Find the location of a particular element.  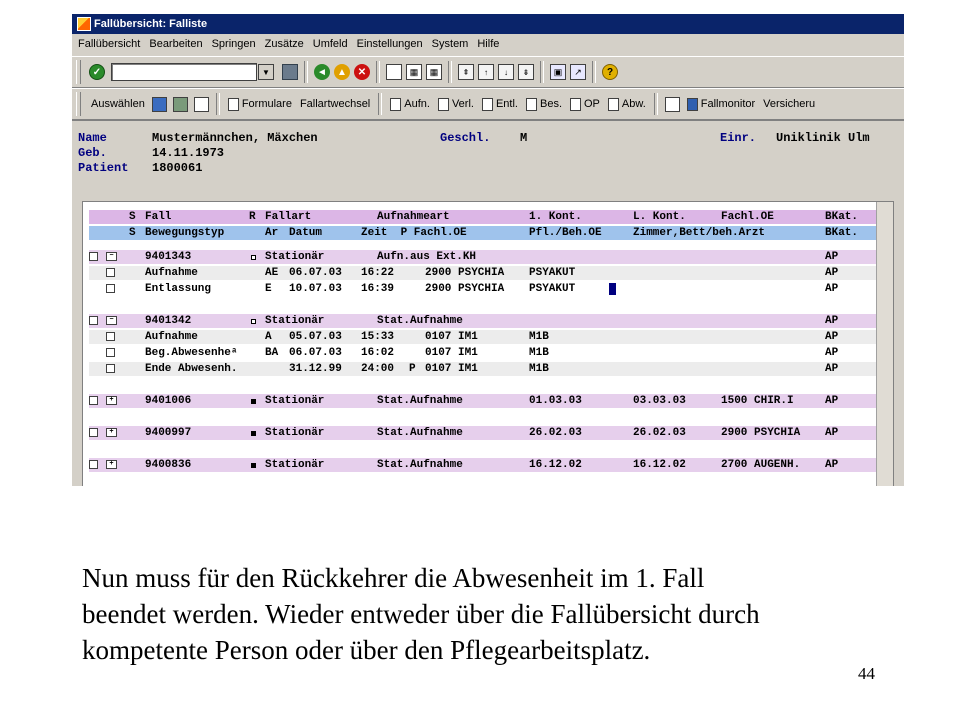

select-button: Auswählen is located at coordinates (118, 104).